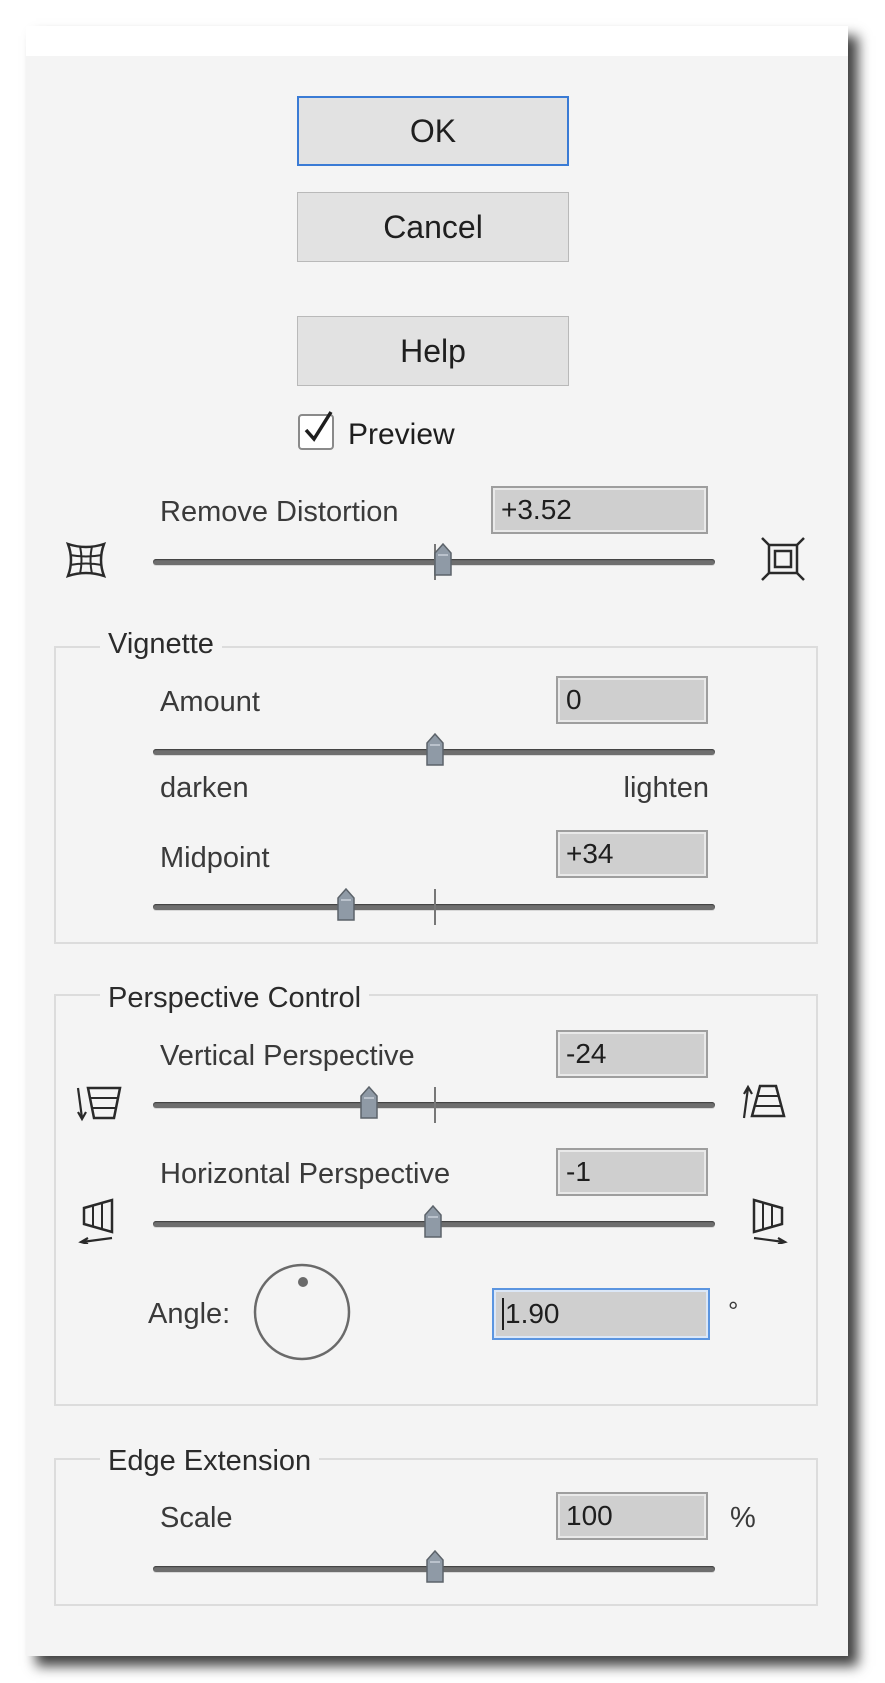 This screenshot has height=1683, width=885. Describe the element at coordinates (305, 1174) in the screenshot. I see `horizontal-perspective-label: Horizontal Perspective` at that location.